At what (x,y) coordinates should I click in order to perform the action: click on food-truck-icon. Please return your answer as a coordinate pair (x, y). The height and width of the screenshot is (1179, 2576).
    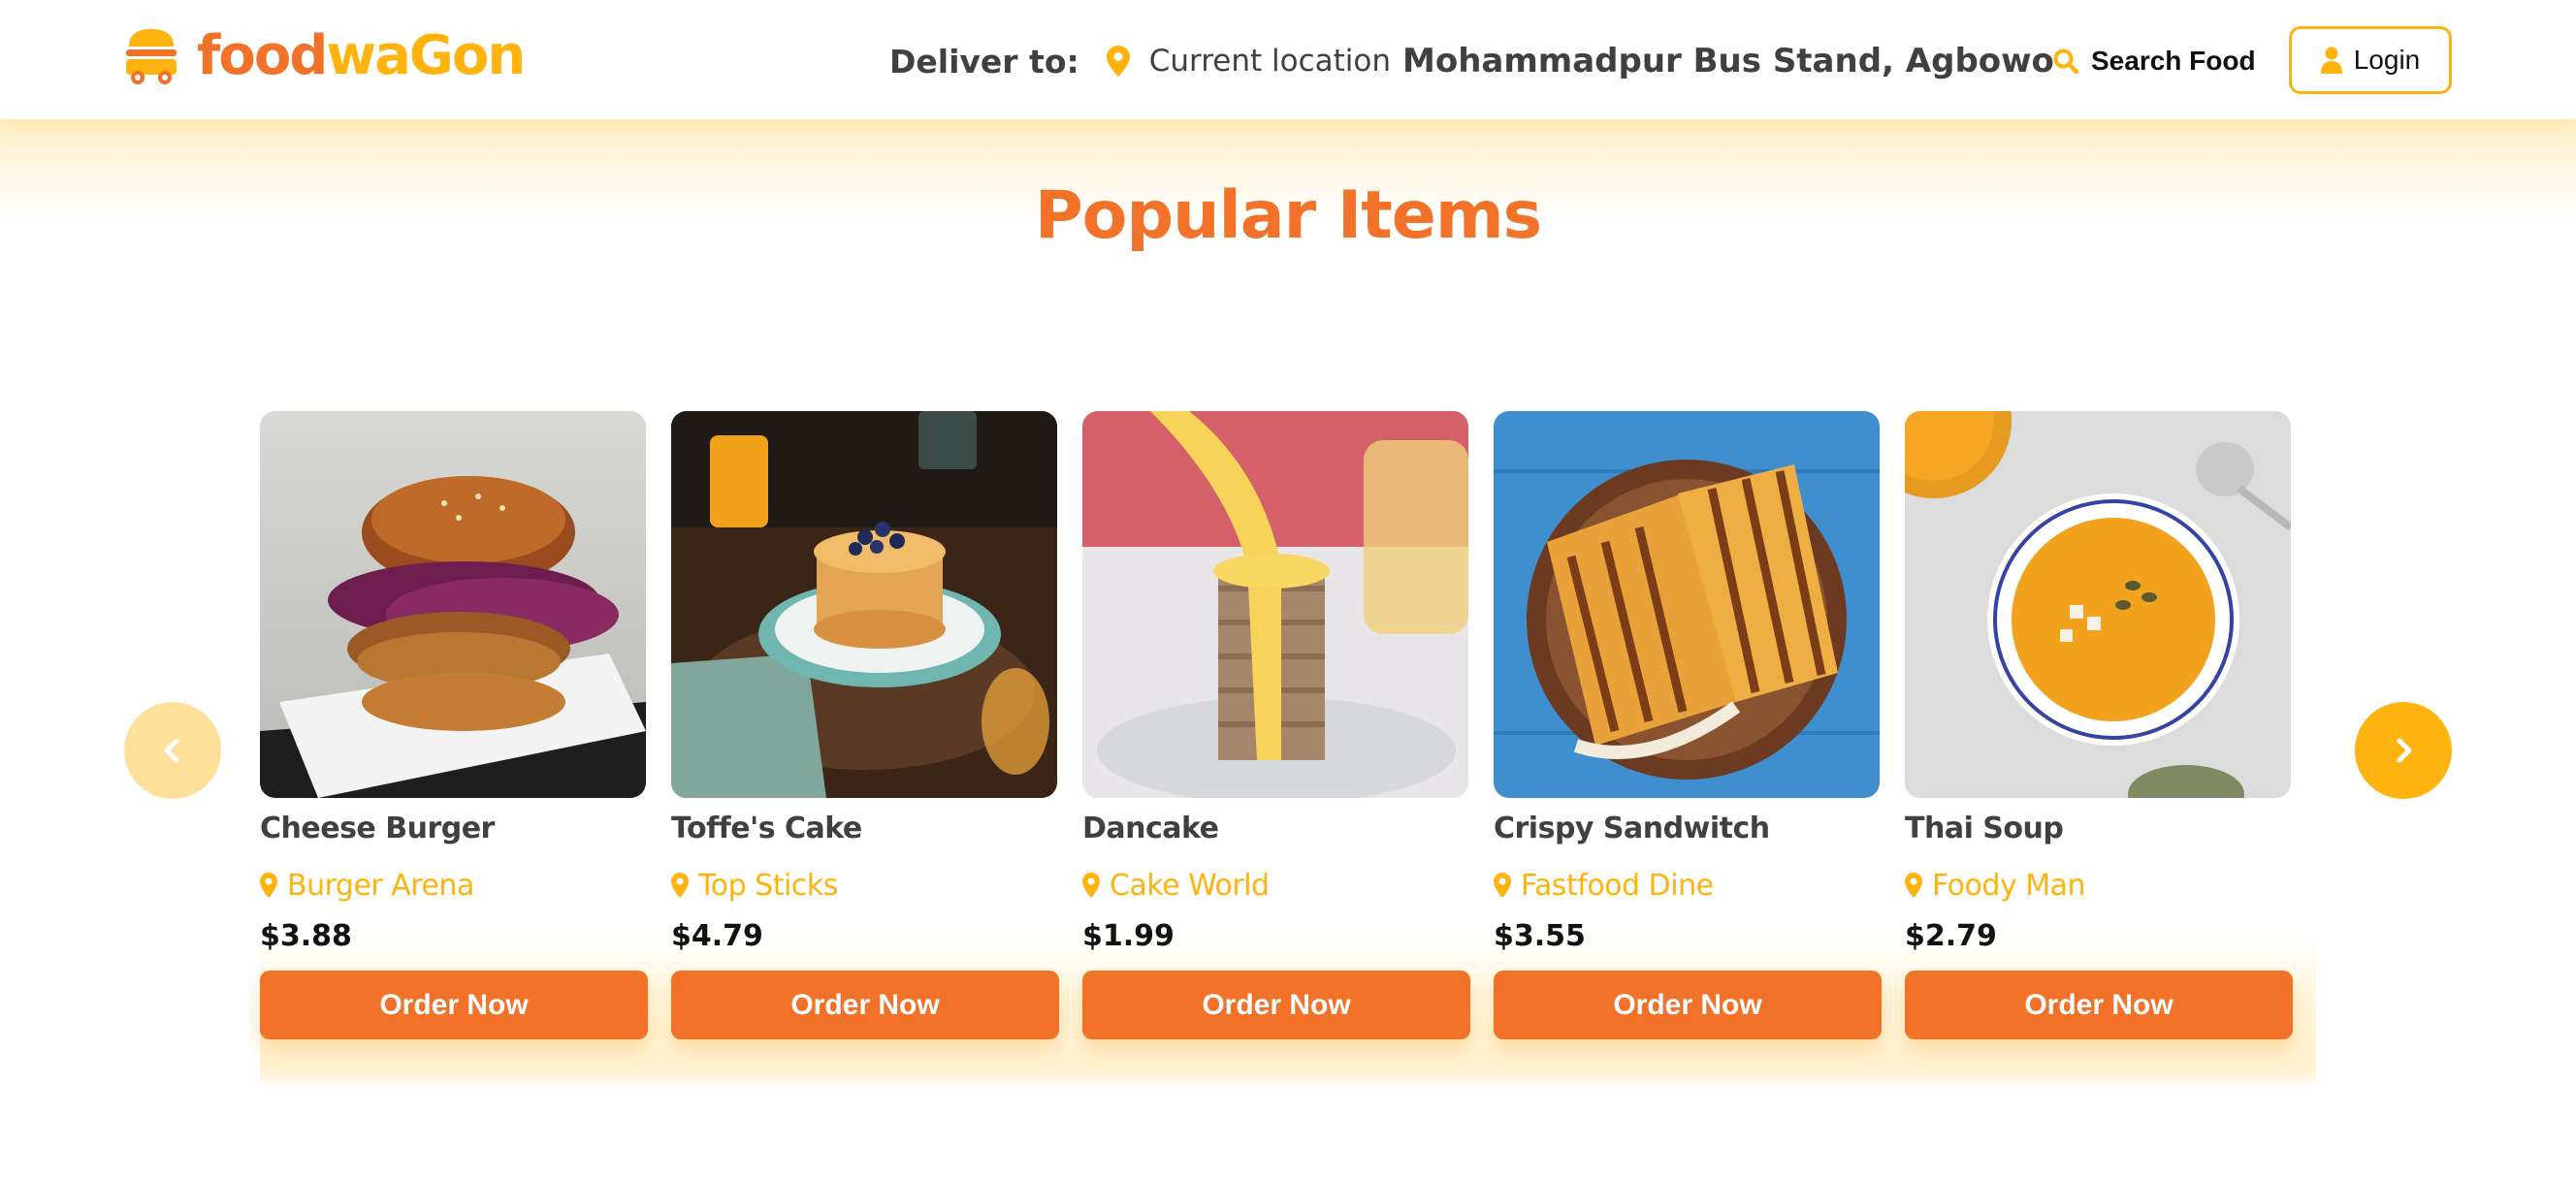
    Looking at the image, I should click on (151, 56).